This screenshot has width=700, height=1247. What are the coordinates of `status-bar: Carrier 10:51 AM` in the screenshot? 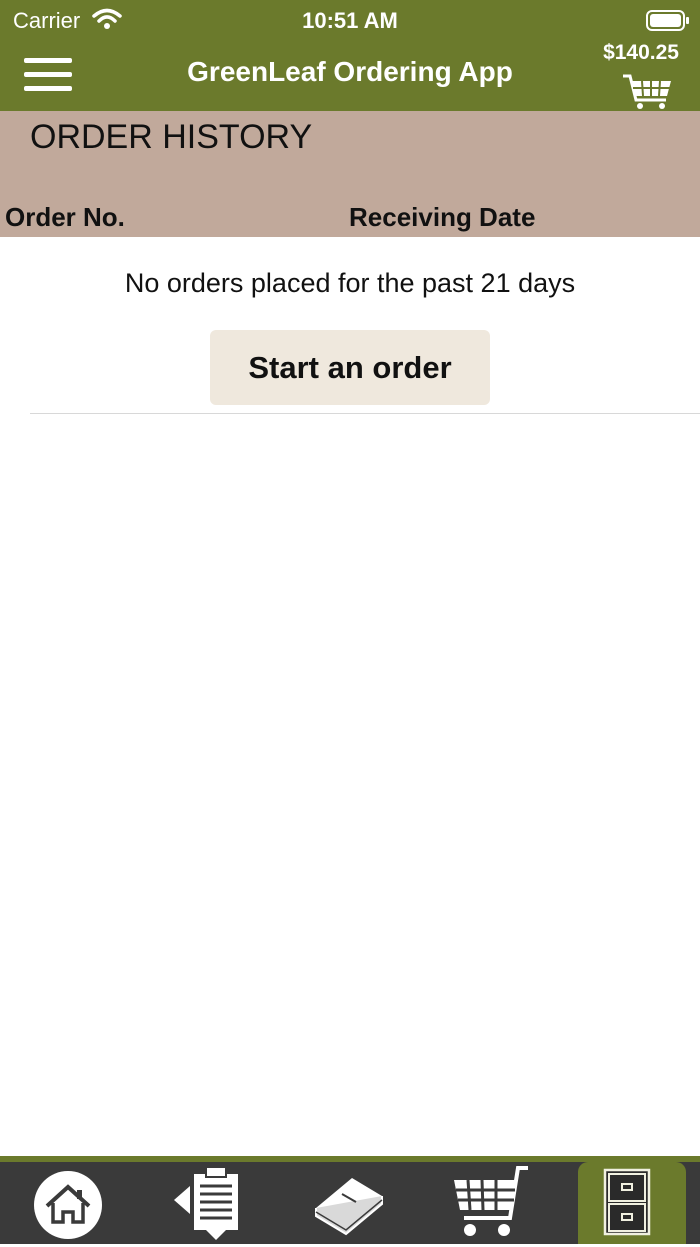 It's located at (350, 20).